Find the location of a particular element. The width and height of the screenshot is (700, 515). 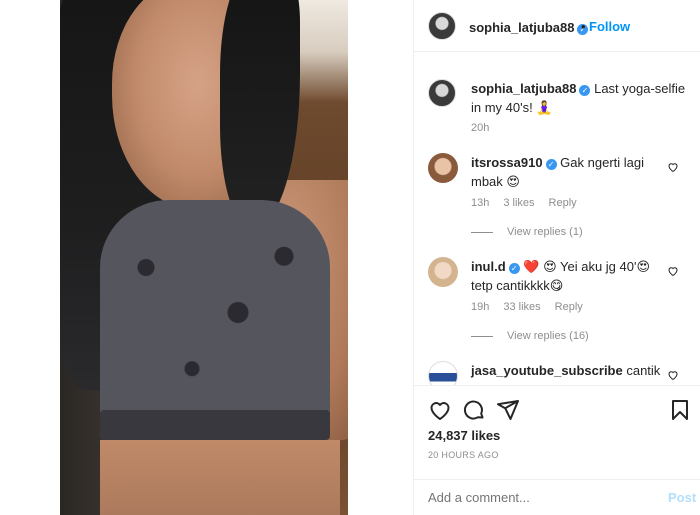

post-header: sophia_latjuba88 ✓ • Follow is located at coordinates (557, 26).